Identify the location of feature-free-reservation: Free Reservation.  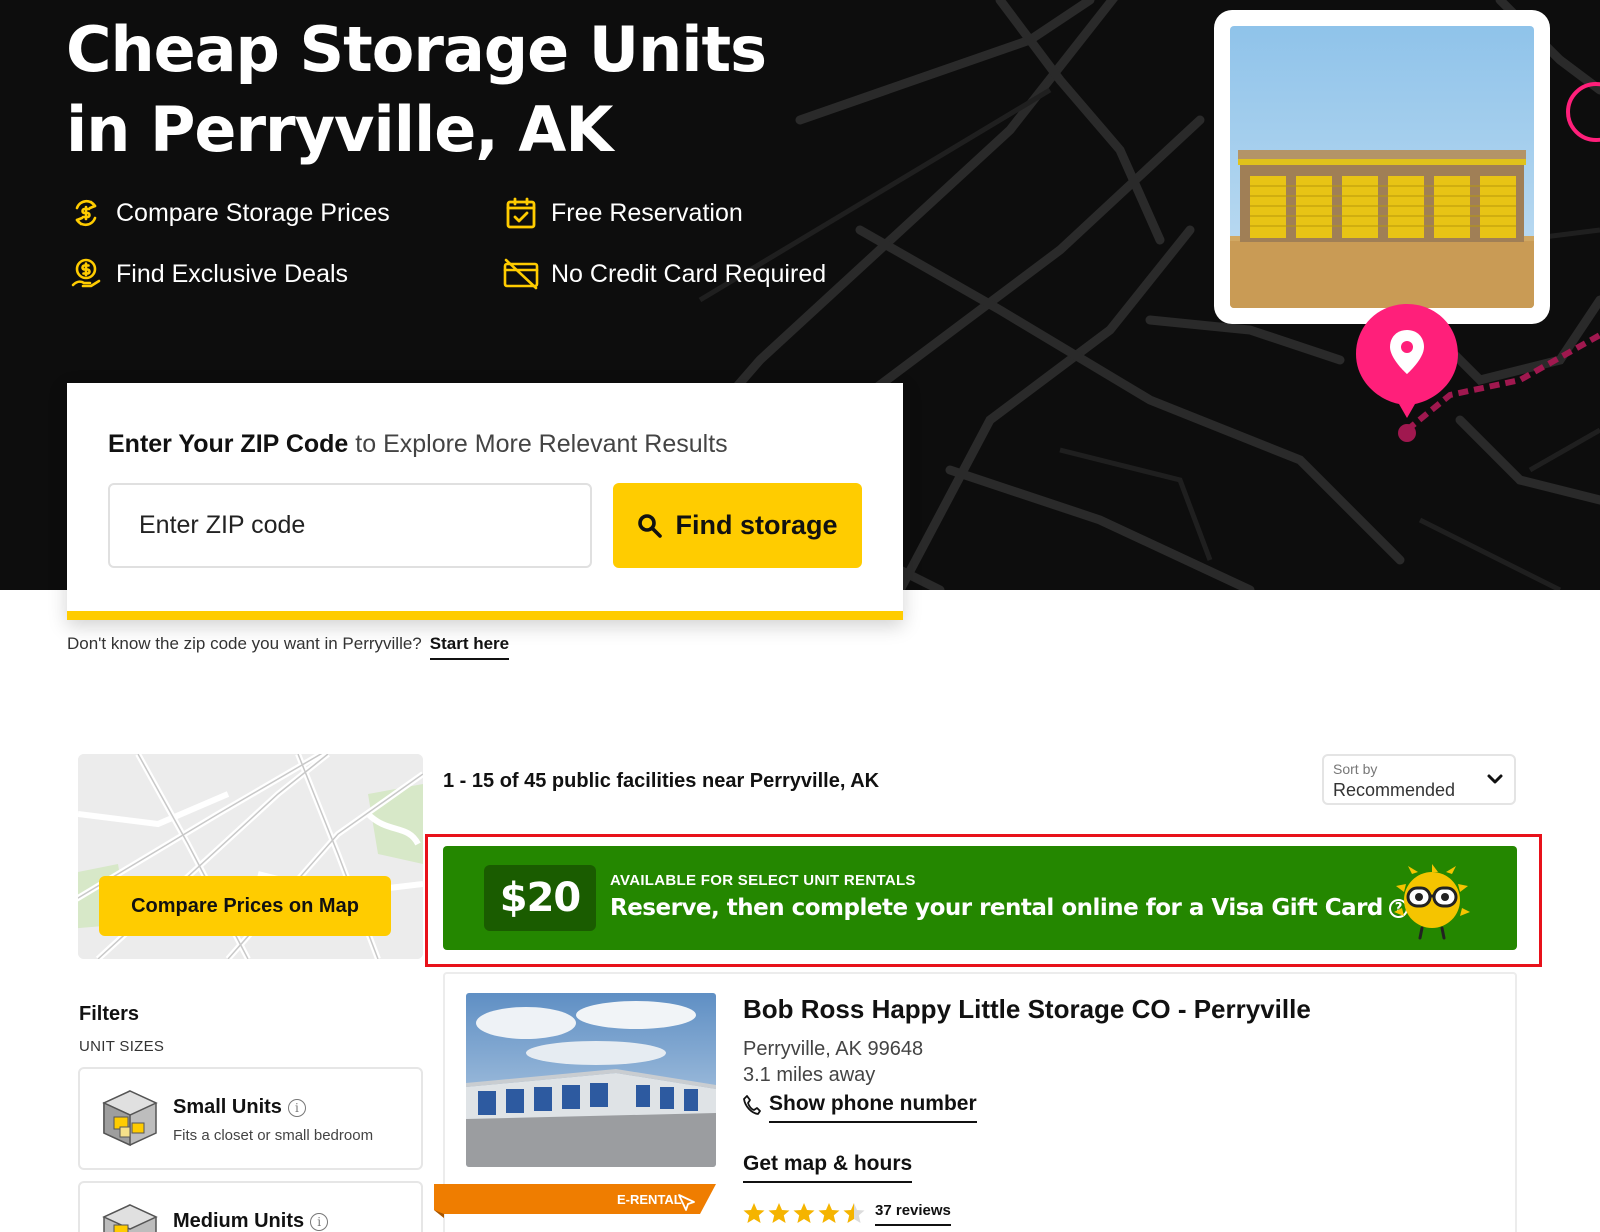
(623, 213).